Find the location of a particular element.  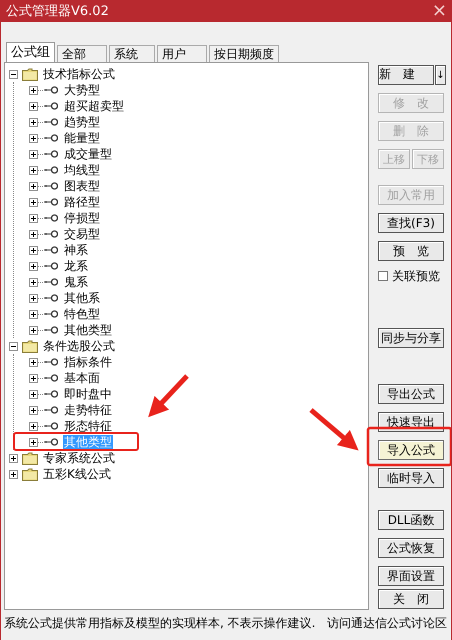

action-button: 预 览 is located at coordinates (411, 251).